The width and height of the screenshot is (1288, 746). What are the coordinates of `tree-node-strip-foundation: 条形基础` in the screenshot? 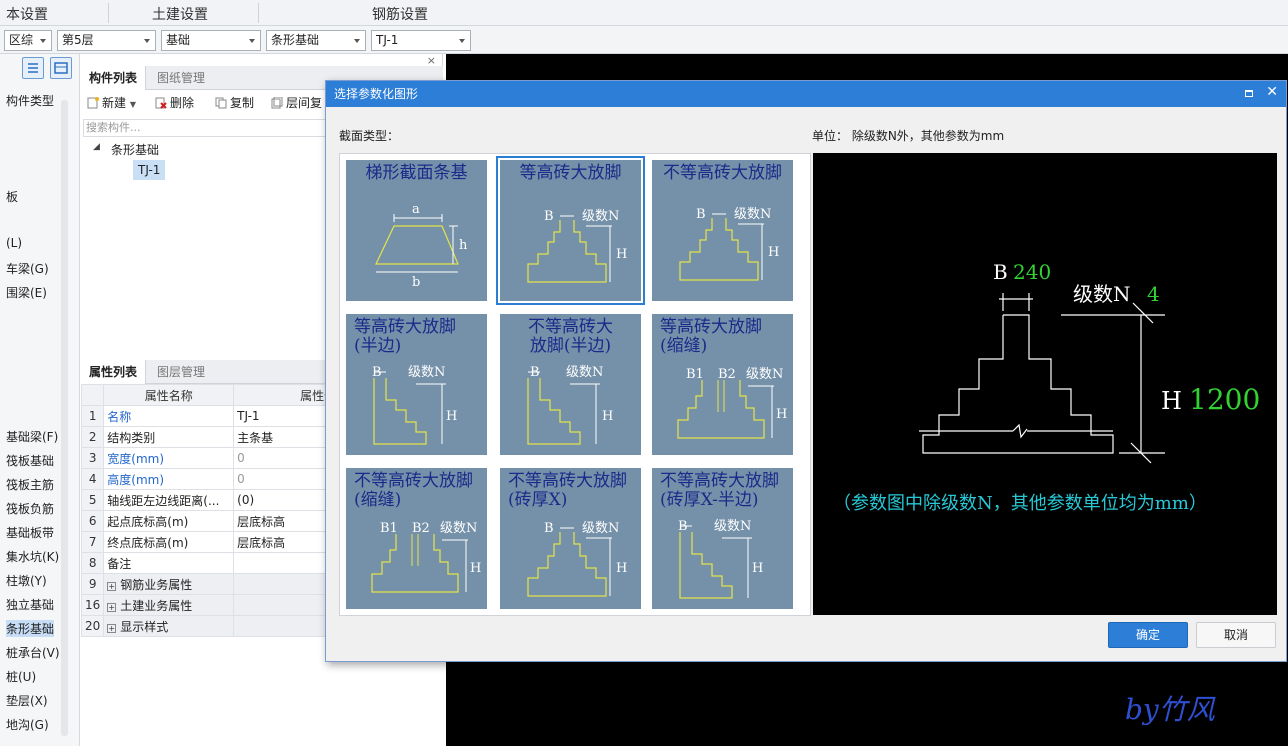 It's located at (135, 149).